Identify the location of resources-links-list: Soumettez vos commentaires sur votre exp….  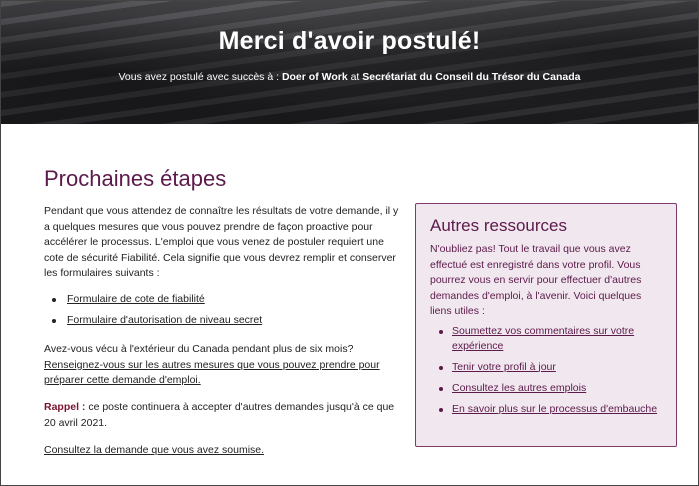
(546, 370).